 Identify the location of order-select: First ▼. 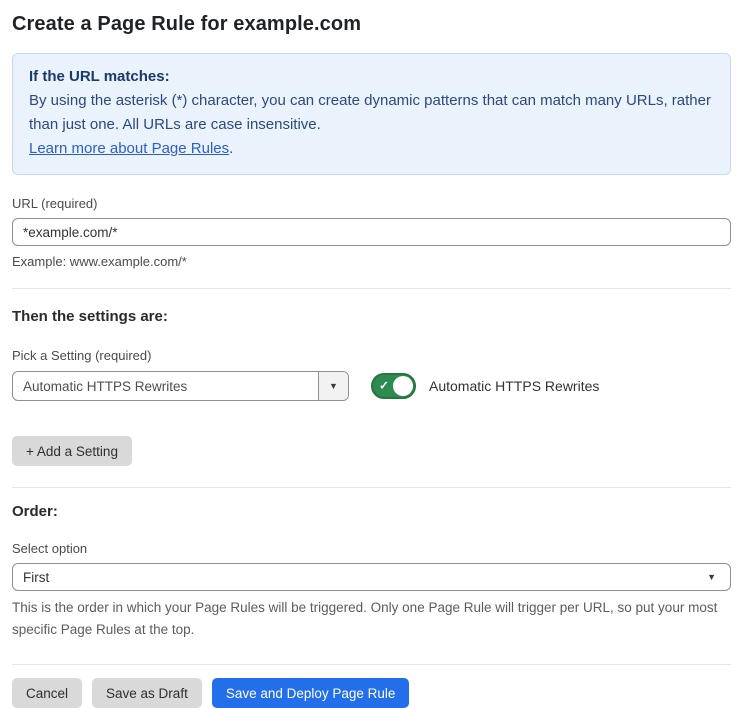
(371, 577).